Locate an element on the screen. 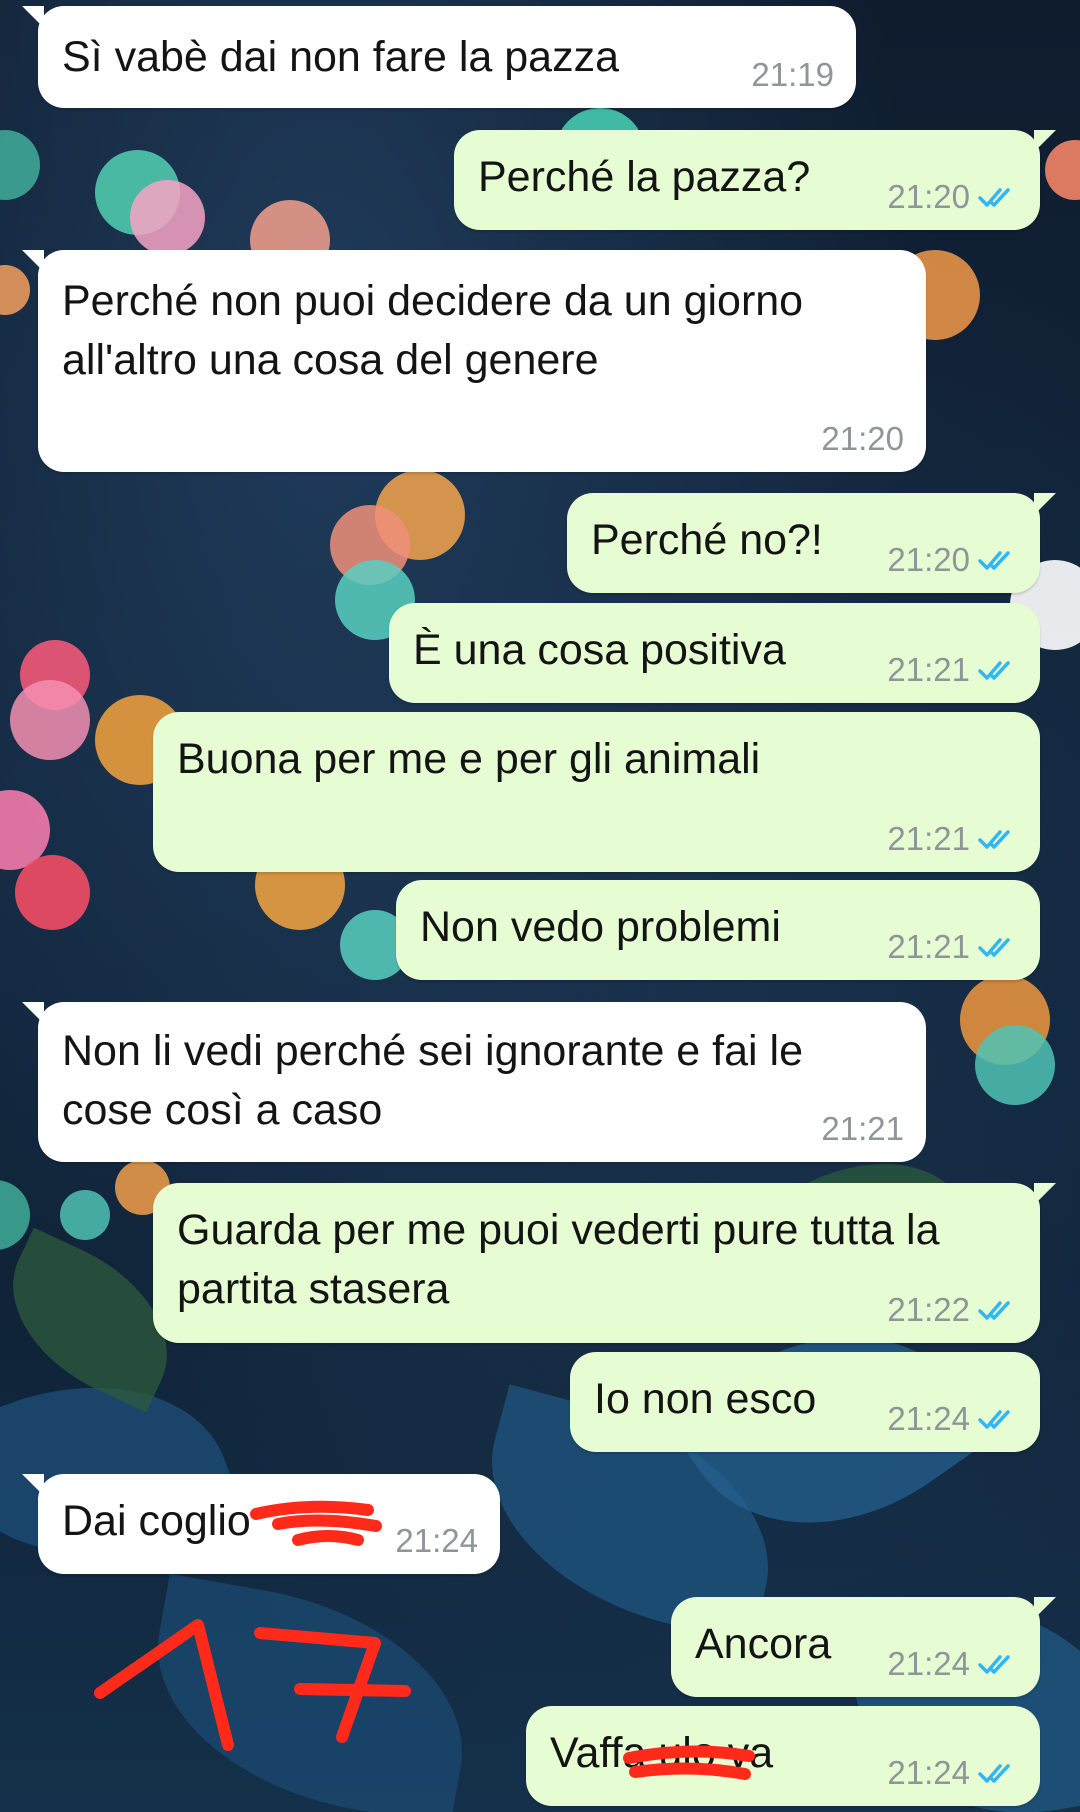  message-time: 21:19 is located at coordinates (792, 74).